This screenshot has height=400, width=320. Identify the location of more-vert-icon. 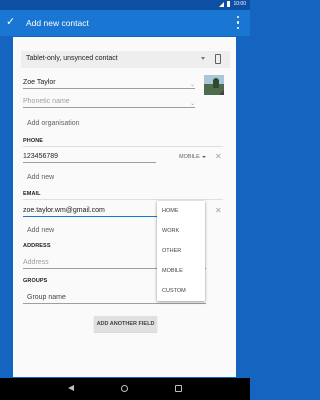
(238, 22).